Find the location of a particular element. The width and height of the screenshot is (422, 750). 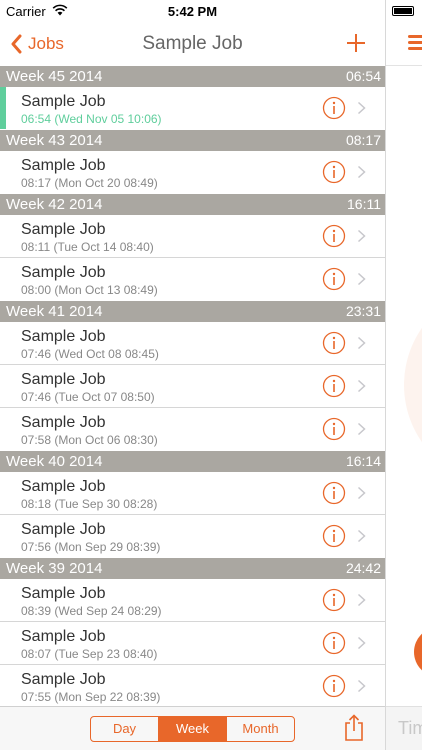

week-label: Week 39 2014 is located at coordinates (54, 568).